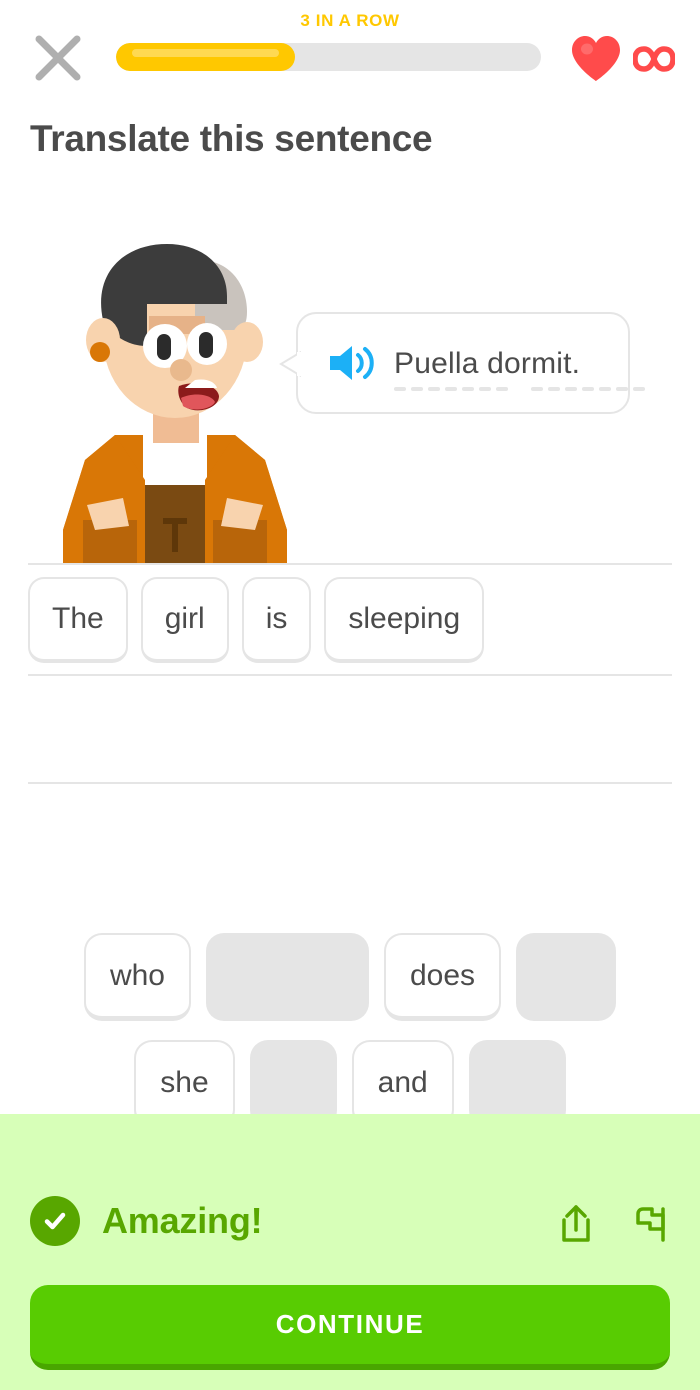 The width and height of the screenshot is (700, 1390). I want to click on streak-label: 3 IN A ROW, so click(350, 20).